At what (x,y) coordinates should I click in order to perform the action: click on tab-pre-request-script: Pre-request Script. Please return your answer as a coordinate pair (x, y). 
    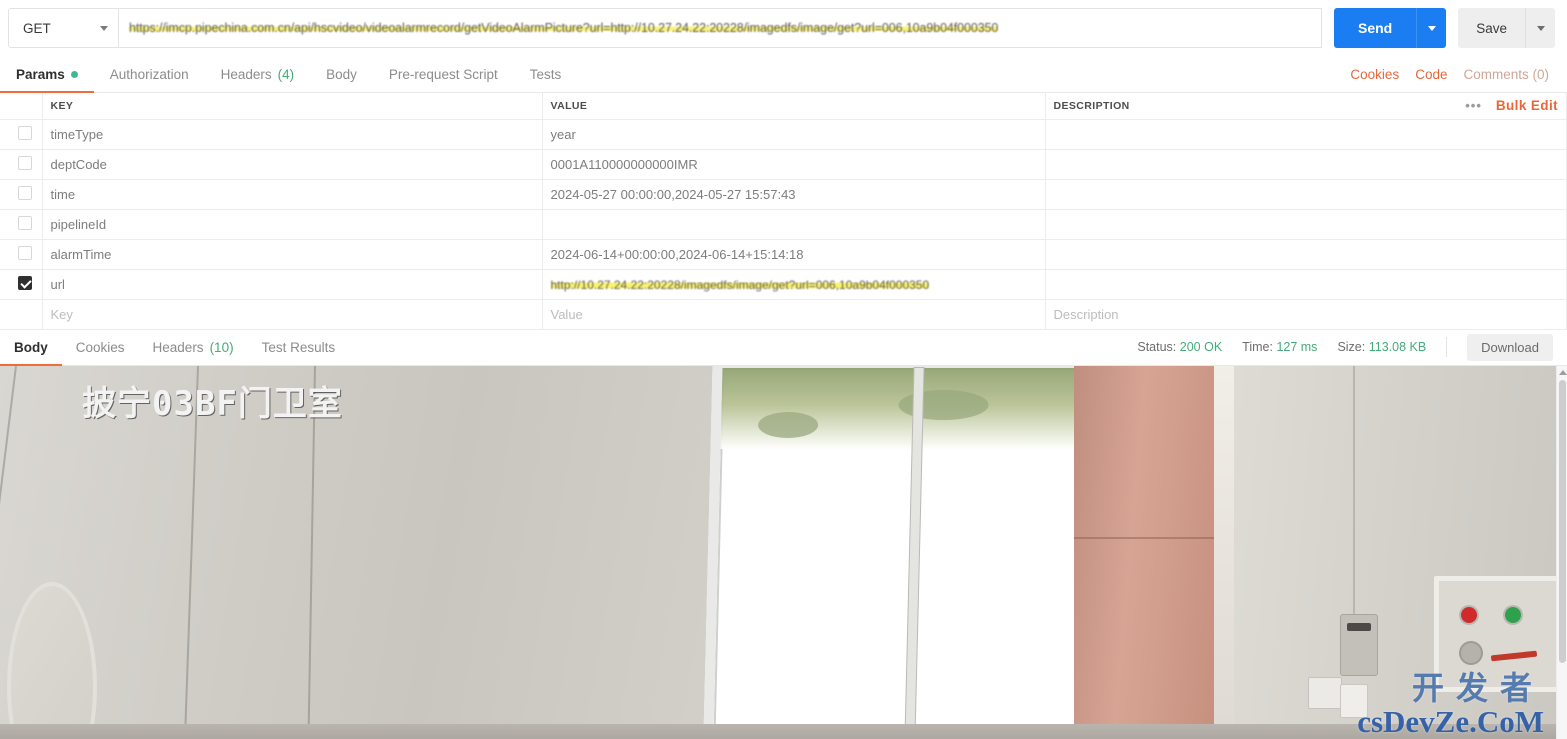
    Looking at the image, I should click on (443, 74).